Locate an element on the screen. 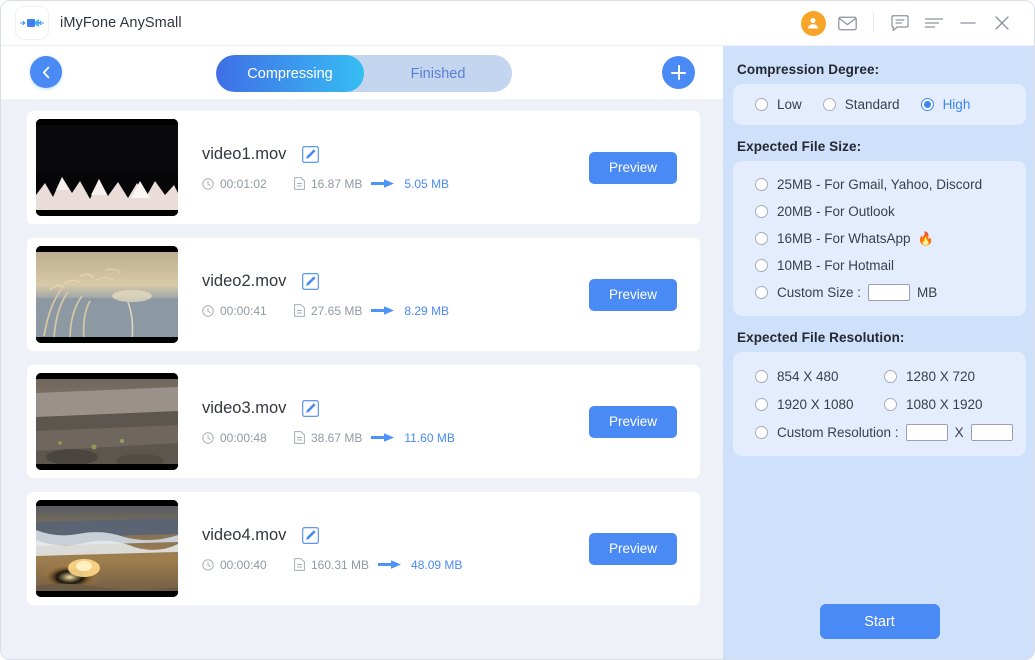  video-stats: 00:00:40 160.31 MB 48.09 MB is located at coordinates (395, 565).